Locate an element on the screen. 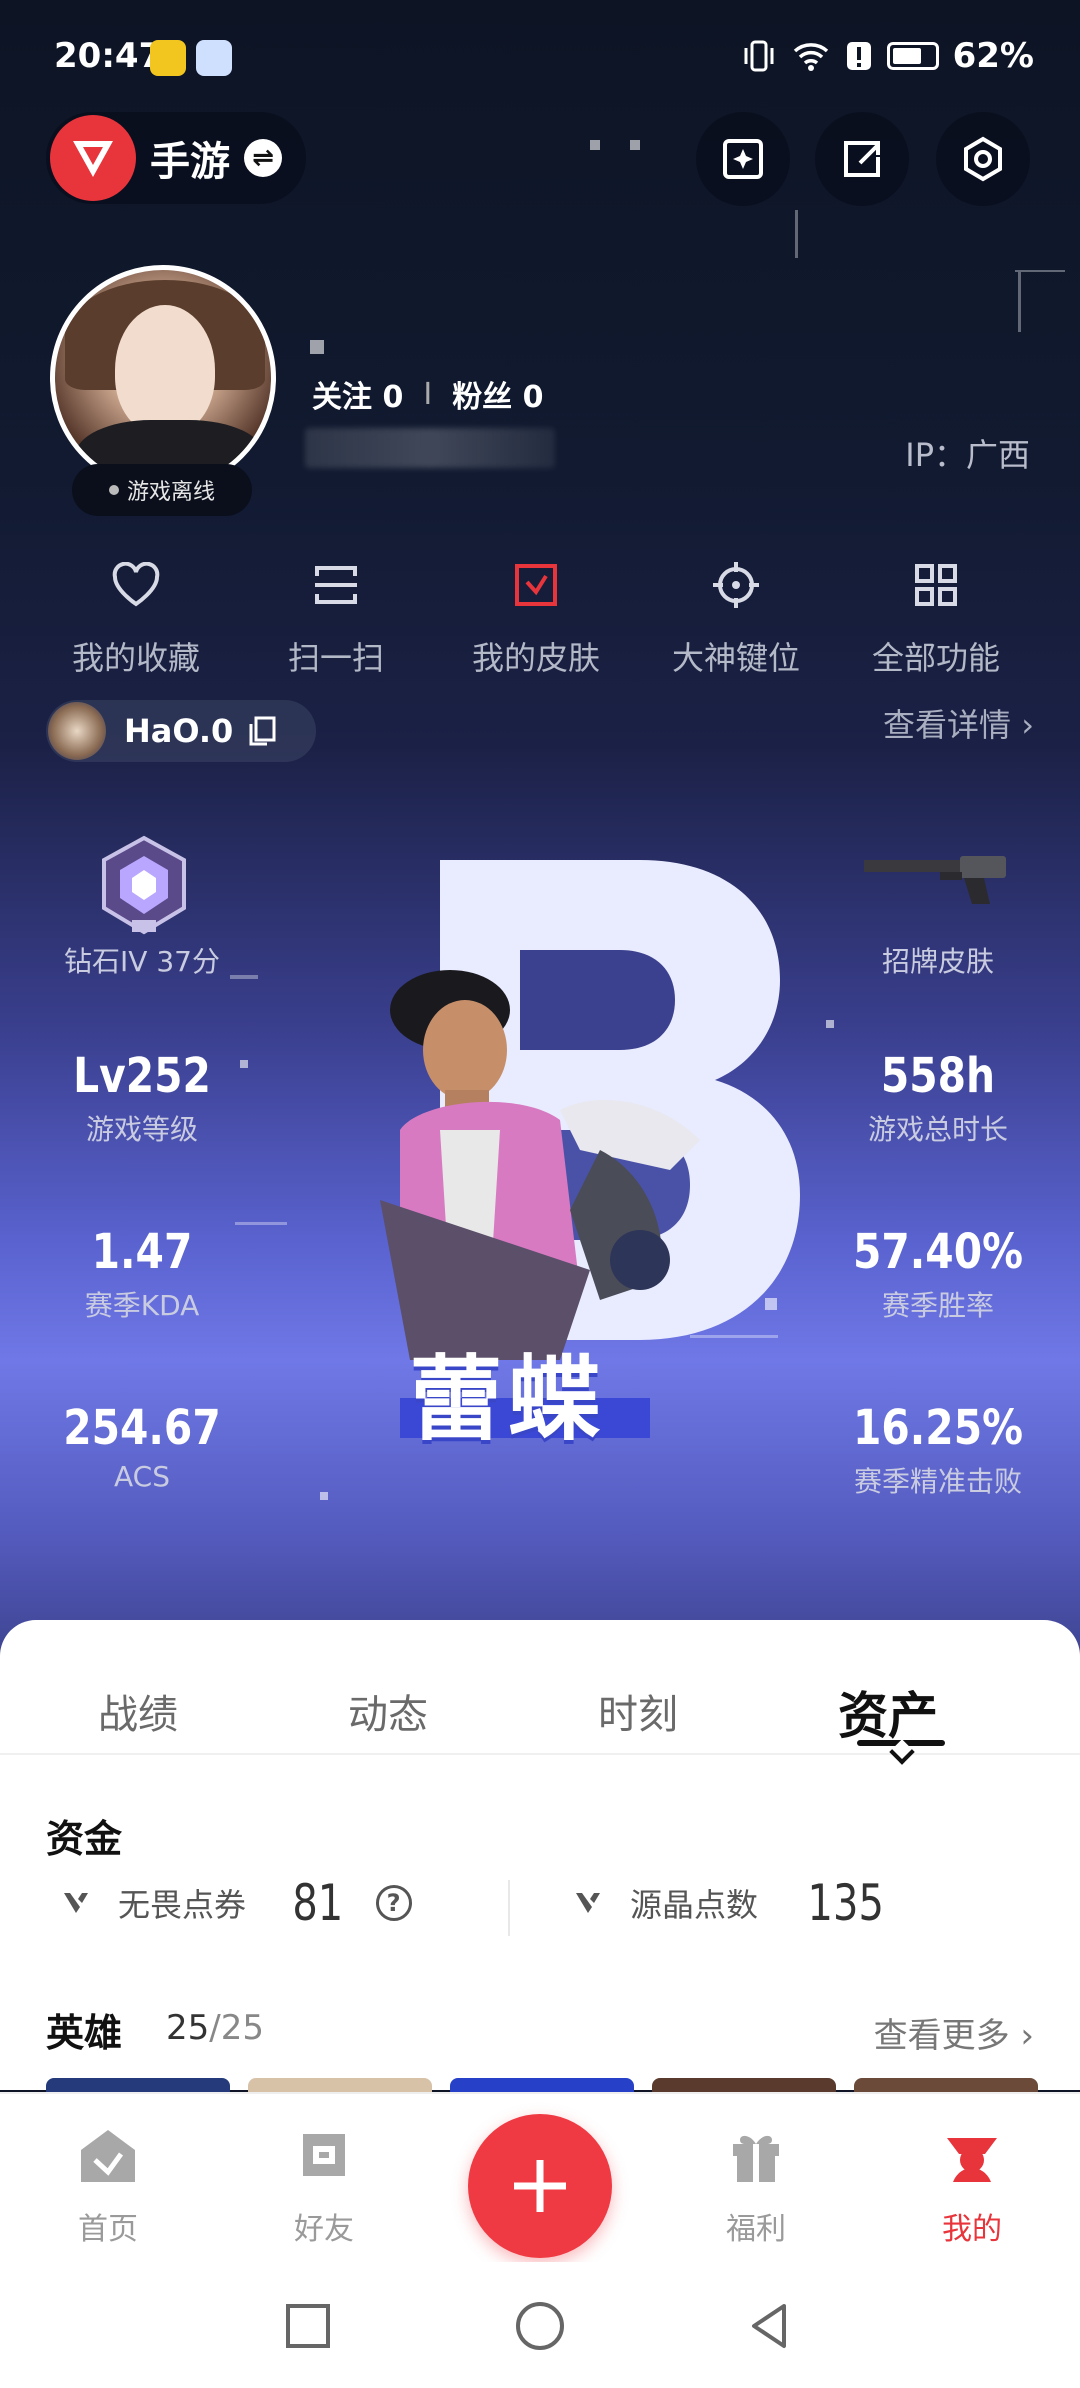 Image resolution: width=1080 pixels, height=2388 pixels. ip-location: IP：广西 is located at coordinates (967, 455).